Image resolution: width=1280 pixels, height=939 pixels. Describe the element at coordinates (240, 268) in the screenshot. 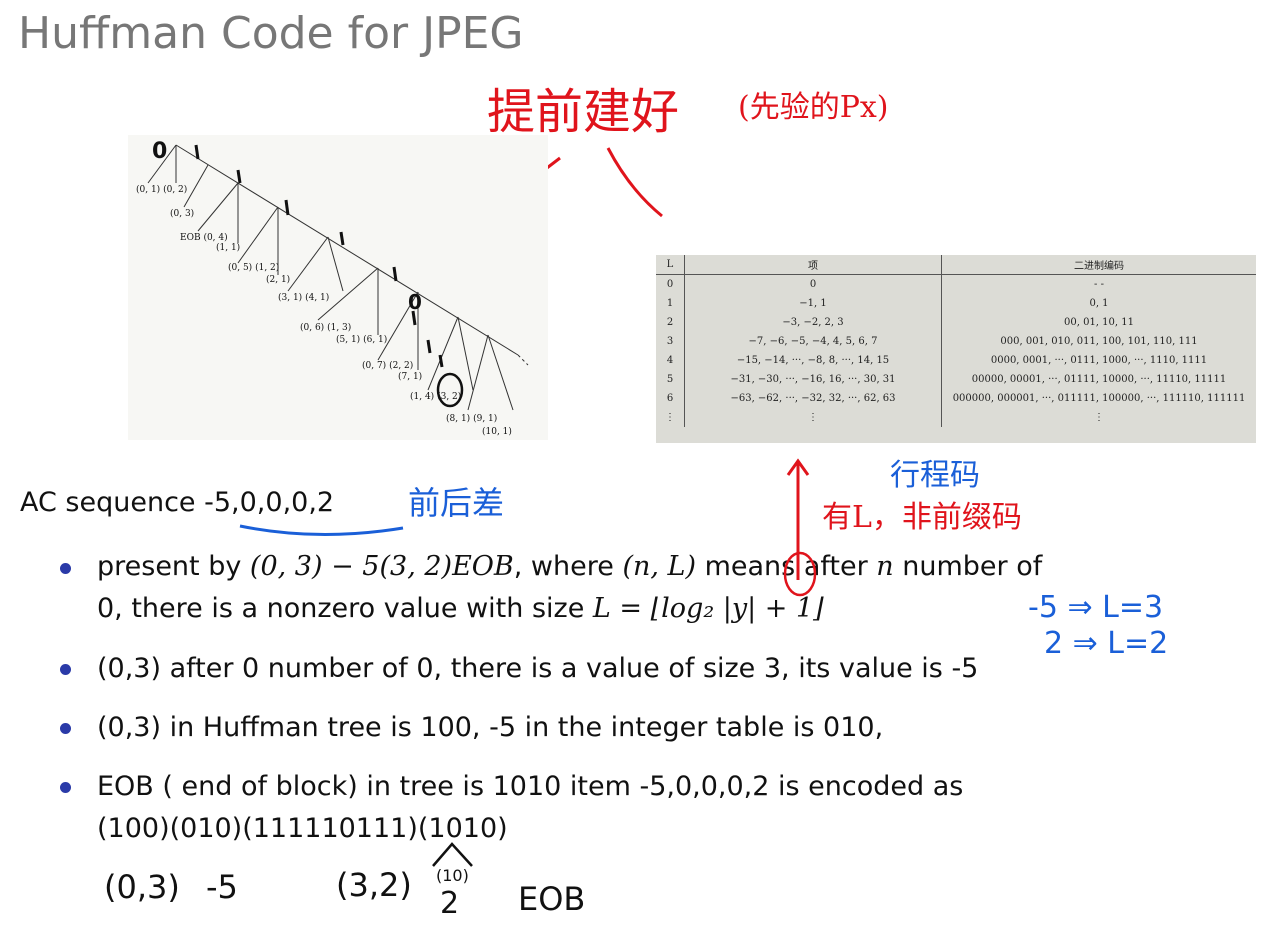

I see `tree-node: (0, 5)` at that location.